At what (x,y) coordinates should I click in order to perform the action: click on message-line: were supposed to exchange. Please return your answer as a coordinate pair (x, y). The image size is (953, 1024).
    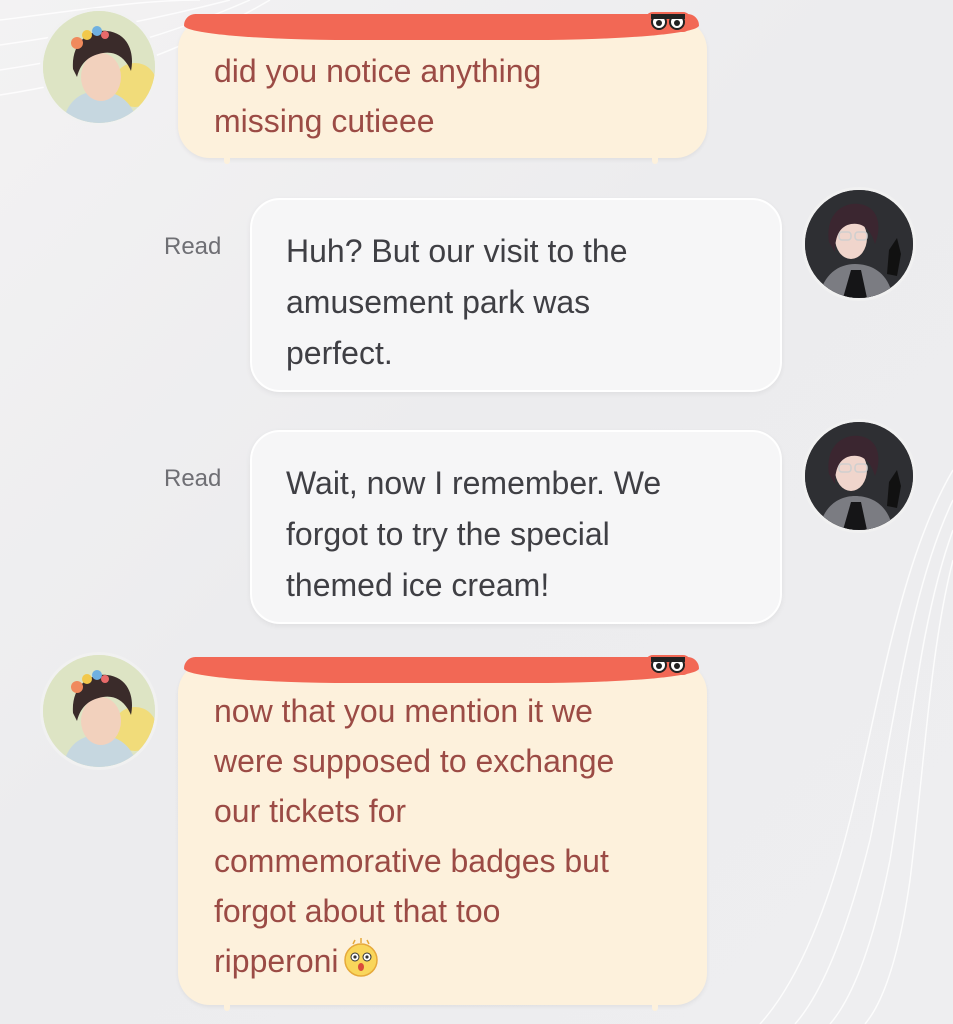
    Looking at the image, I should click on (414, 761).